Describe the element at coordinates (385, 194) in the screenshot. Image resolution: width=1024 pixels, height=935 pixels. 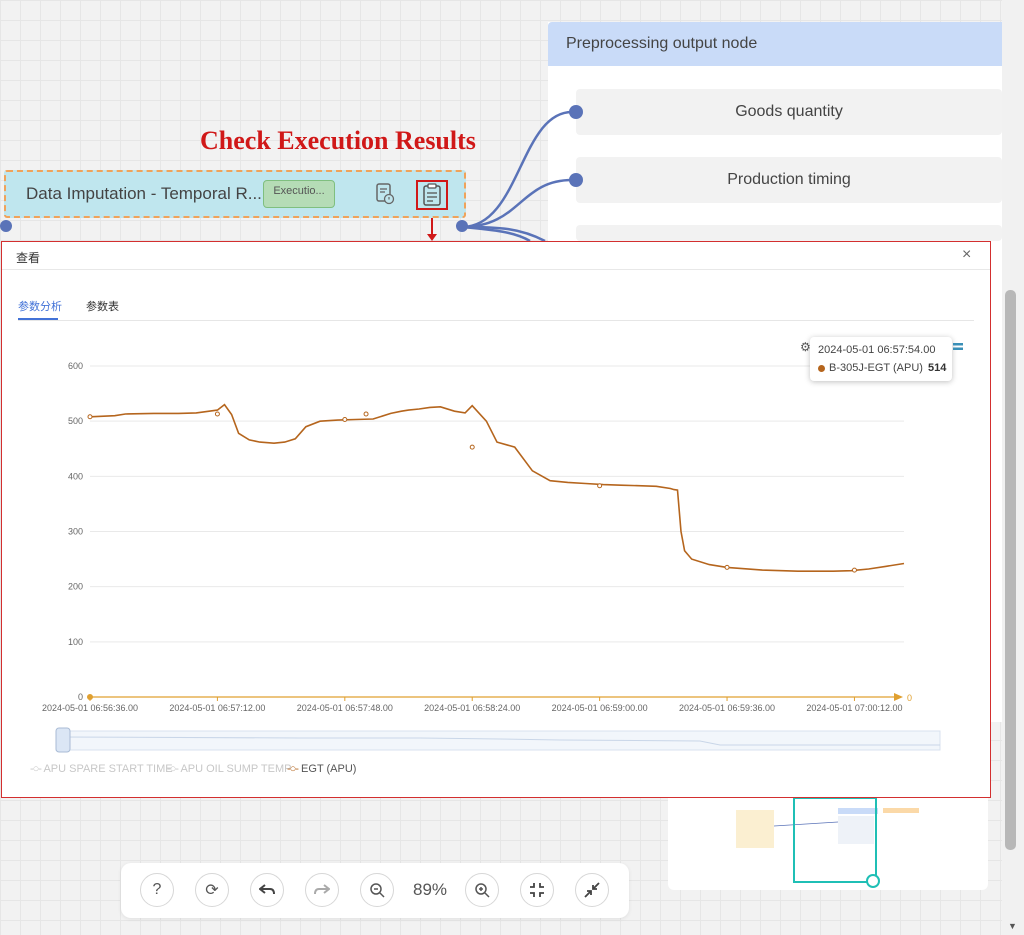
I see `log-document-icon` at that location.